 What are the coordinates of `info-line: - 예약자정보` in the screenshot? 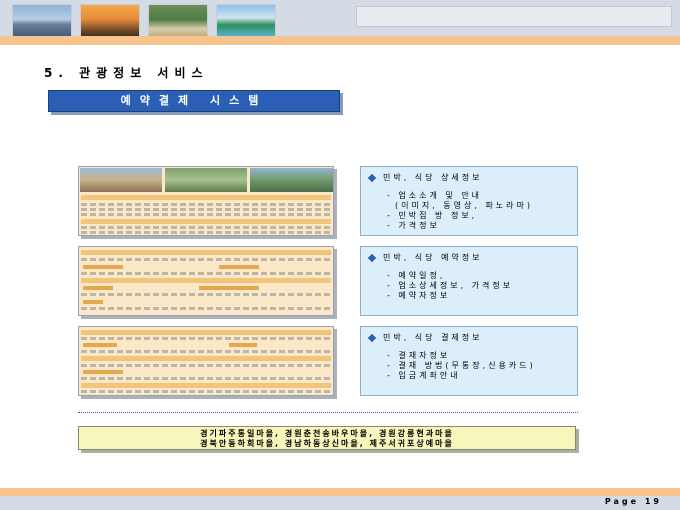 It's located at (419, 295).